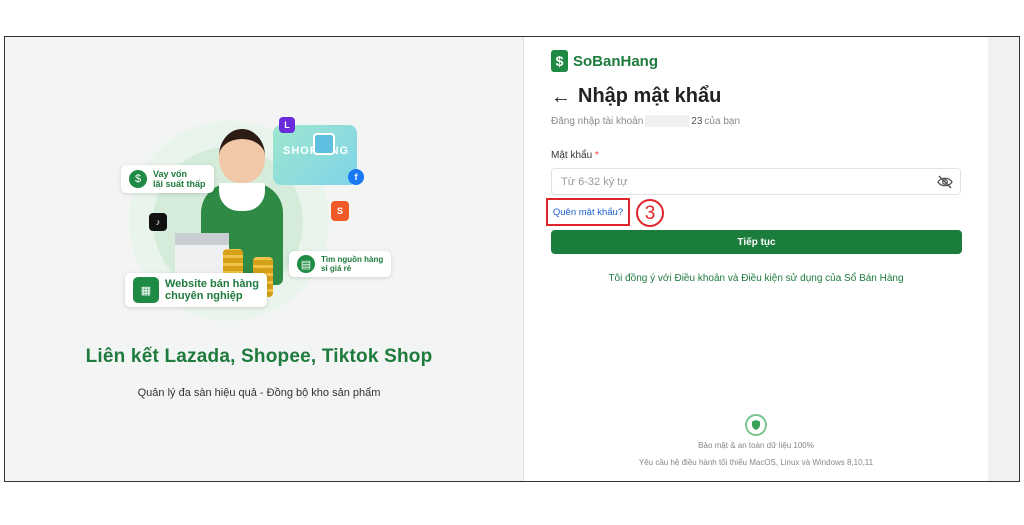 This screenshot has height=525, width=1024. Describe the element at coordinates (340, 211) in the screenshot. I see `shopee-logo-icon: S` at that location.